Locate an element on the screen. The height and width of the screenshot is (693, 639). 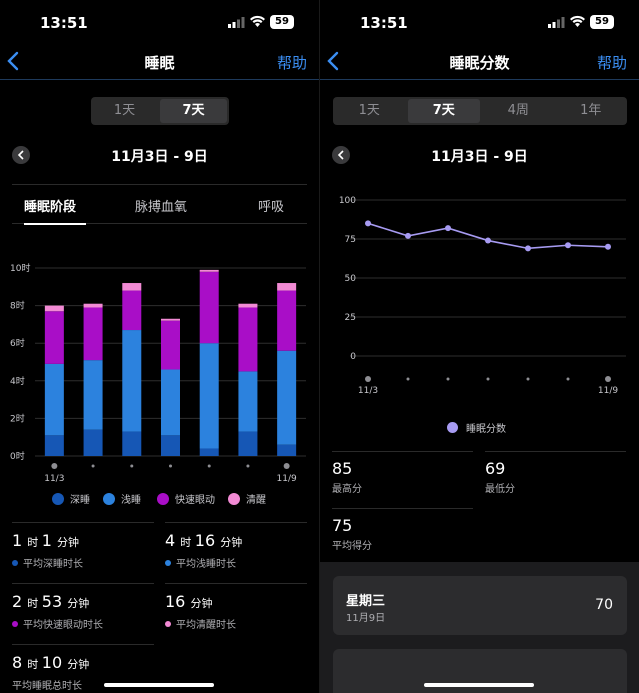
stat-value: 1 时 1 分钟 is located at coordinates (46, 540).